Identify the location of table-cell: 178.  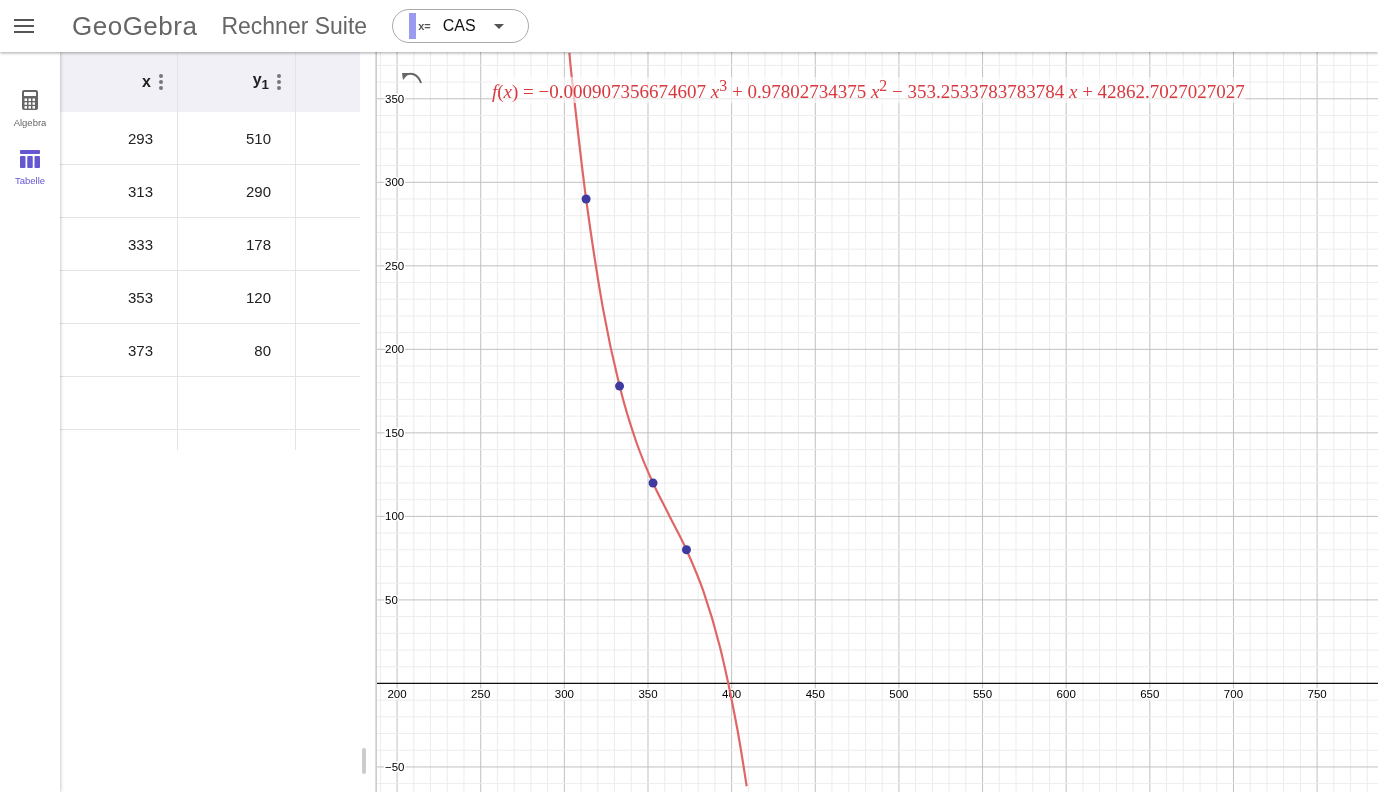
(237, 244).